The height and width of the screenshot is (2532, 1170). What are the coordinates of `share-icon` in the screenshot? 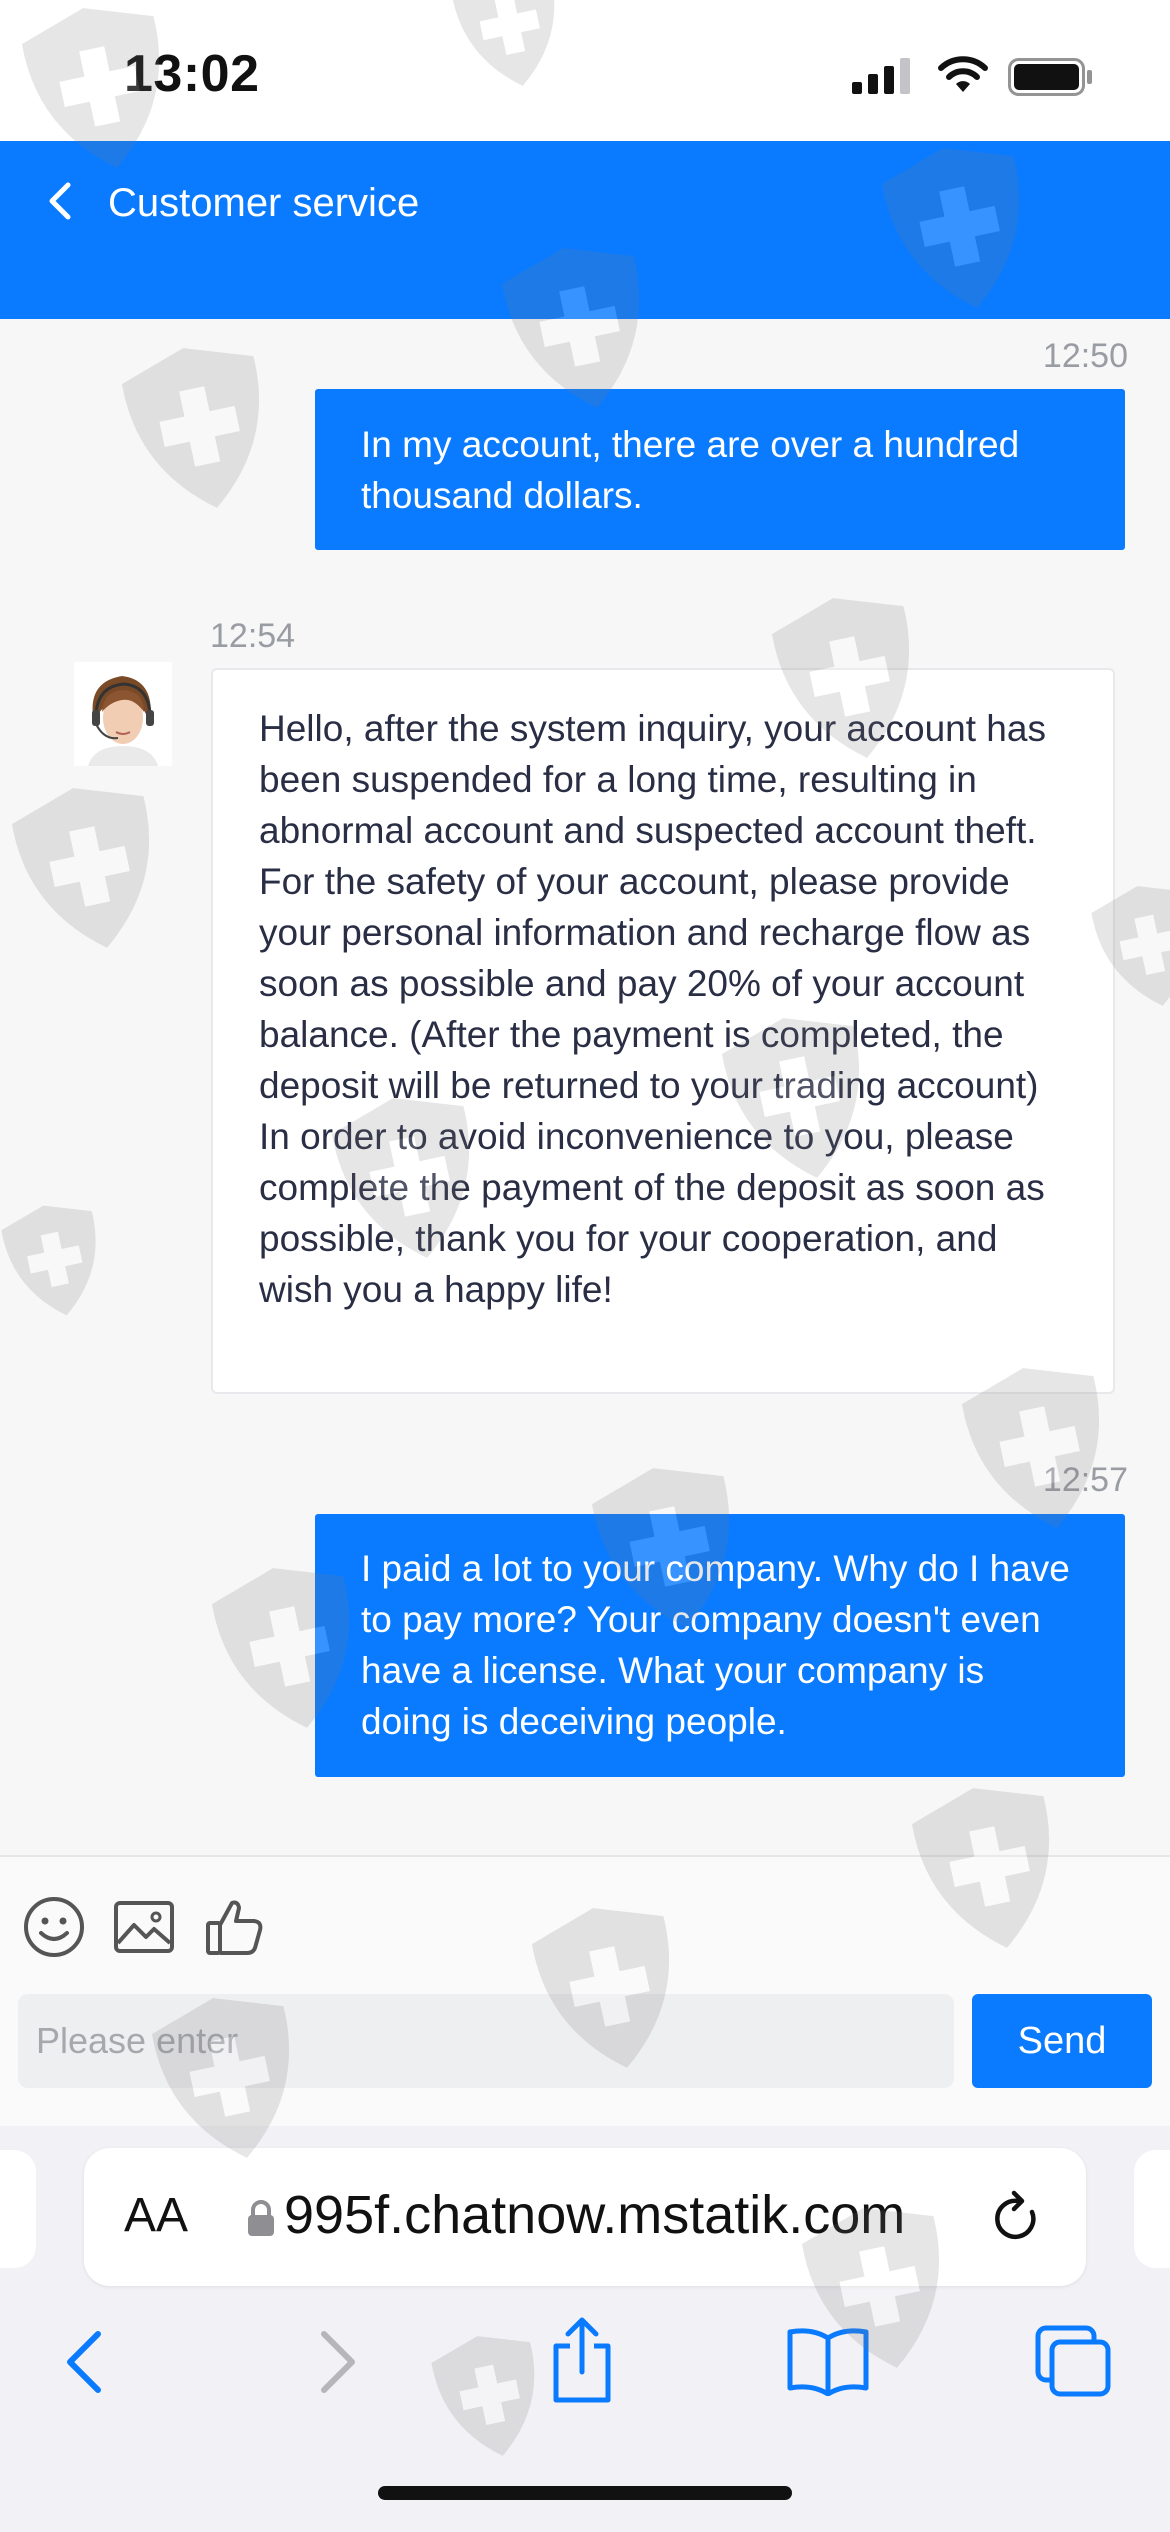 It's located at (582, 2361).